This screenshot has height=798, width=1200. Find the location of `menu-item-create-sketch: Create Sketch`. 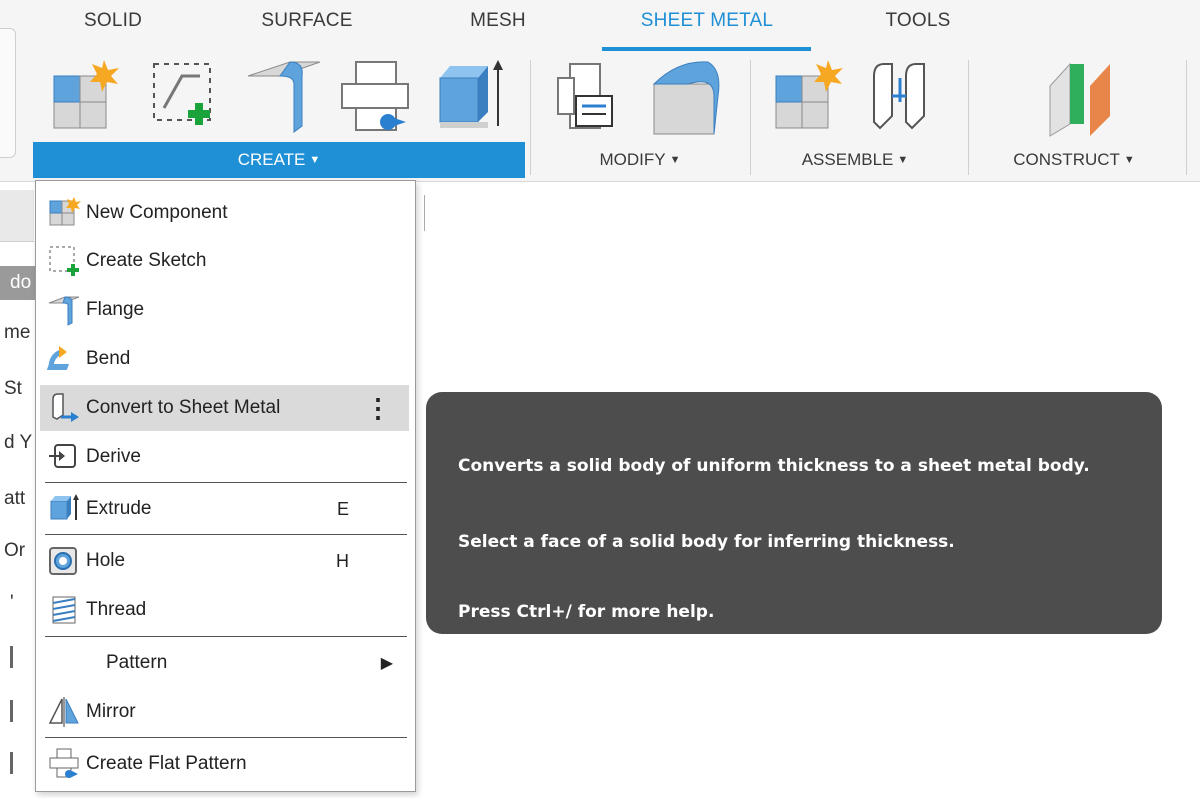

menu-item-create-sketch: Create Sketch is located at coordinates (225, 261).